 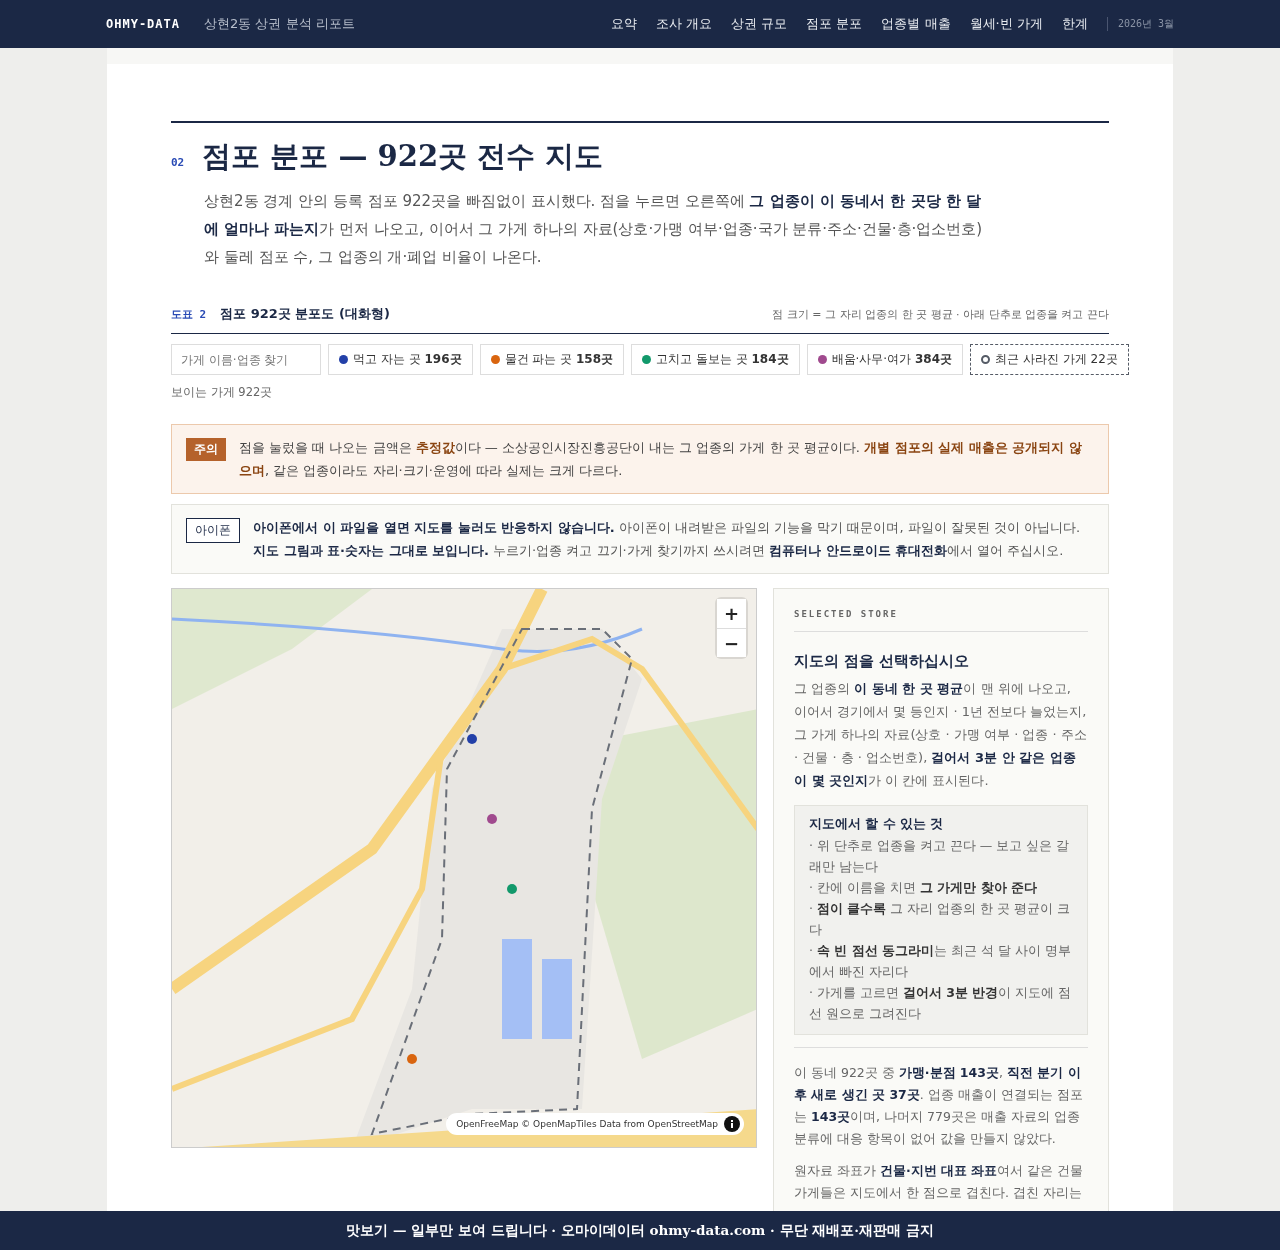 What do you see at coordinates (940, 961) in the screenshot?
I see `tip-text: · 속 빈 점선 동그라미는 최근 석 달 사이 명부에서 빠진 자리다` at bounding box center [940, 961].